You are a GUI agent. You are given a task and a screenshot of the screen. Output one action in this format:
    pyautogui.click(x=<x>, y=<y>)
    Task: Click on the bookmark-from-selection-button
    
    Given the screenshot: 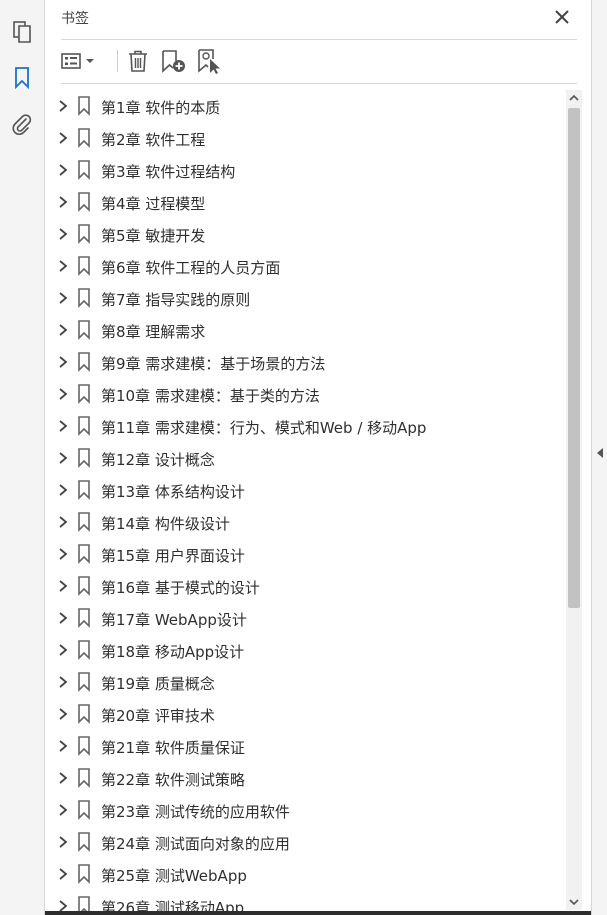 What is the action you would take?
    pyautogui.click(x=209, y=61)
    